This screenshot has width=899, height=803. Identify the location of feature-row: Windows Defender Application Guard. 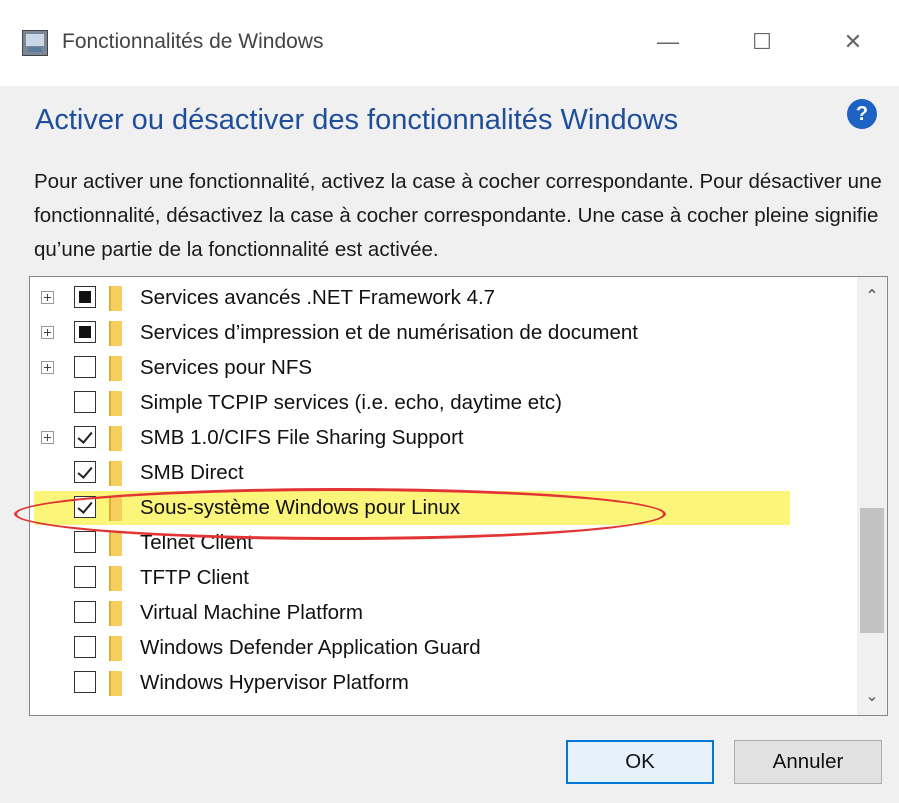
(440, 648).